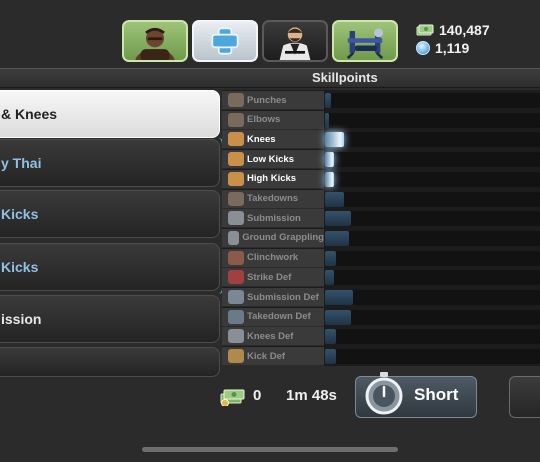  Describe the element at coordinates (295, 41) in the screenshot. I see `coach-tab` at that location.